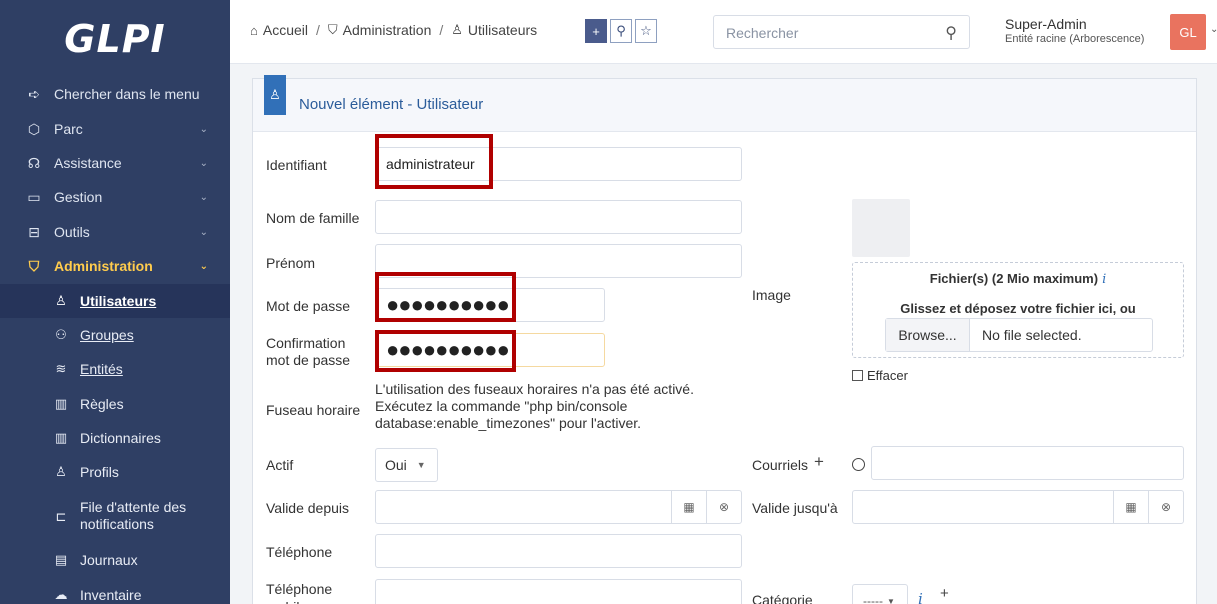 The height and width of the screenshot is (604, 1217). Describe the element at coordinates (887, 375) in the screenshot. I see `clear-label: Effacer` at that location.